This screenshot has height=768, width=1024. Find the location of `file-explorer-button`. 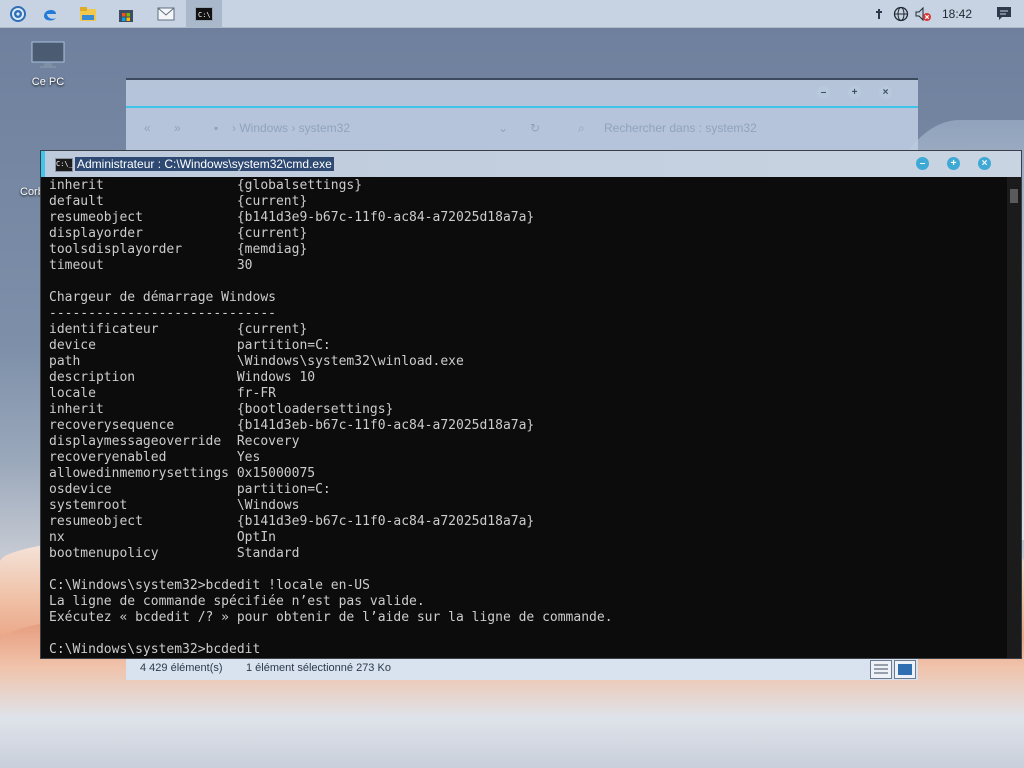

file-explorer-button is located at coordinates (88, 13).